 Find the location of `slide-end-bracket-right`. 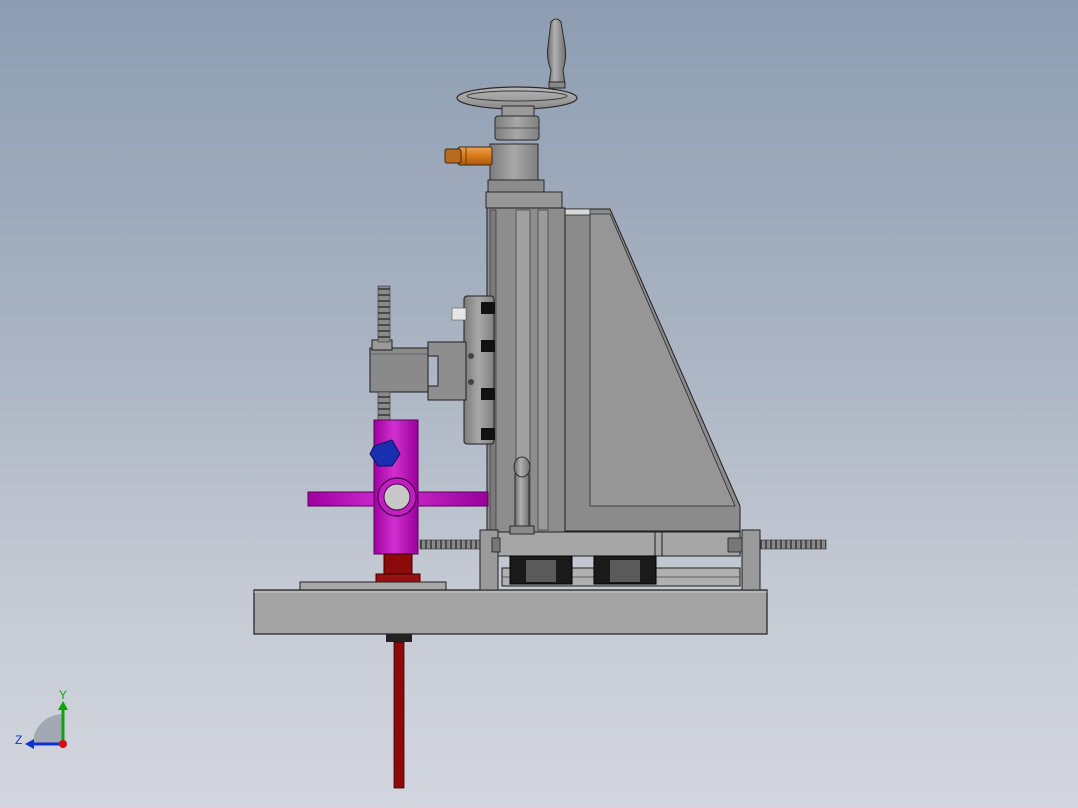

slide-end-bracket-right is located at coordinates (751, 560).